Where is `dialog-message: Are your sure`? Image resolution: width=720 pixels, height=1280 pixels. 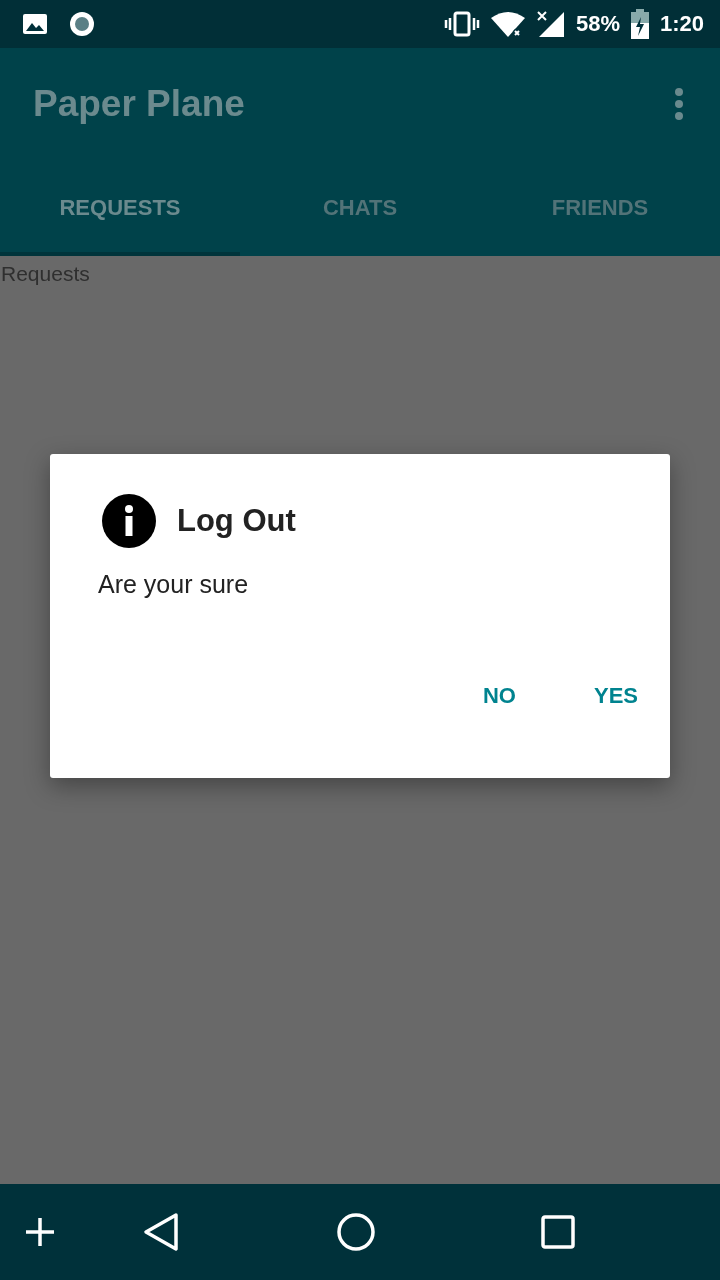
dialog-message: Are your sure is located at coordinates (174, 584).